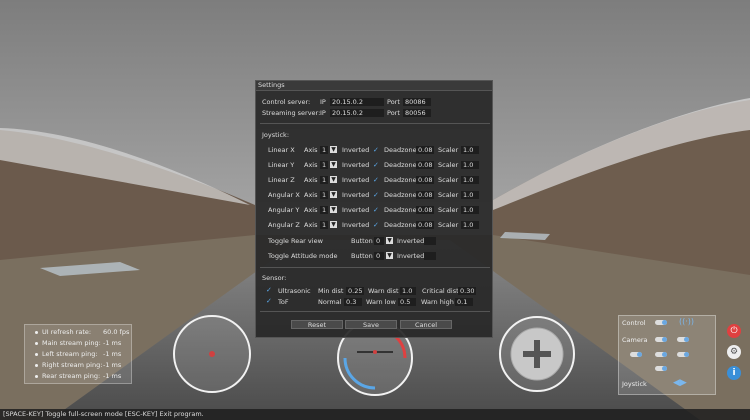 The width and height of the screenshot is (750, 420). What do you see at coordinates (357, 113) in the screenshot?
I see `streaming-ip-field: 20.15.0.2` at bounding box center [357, 113].